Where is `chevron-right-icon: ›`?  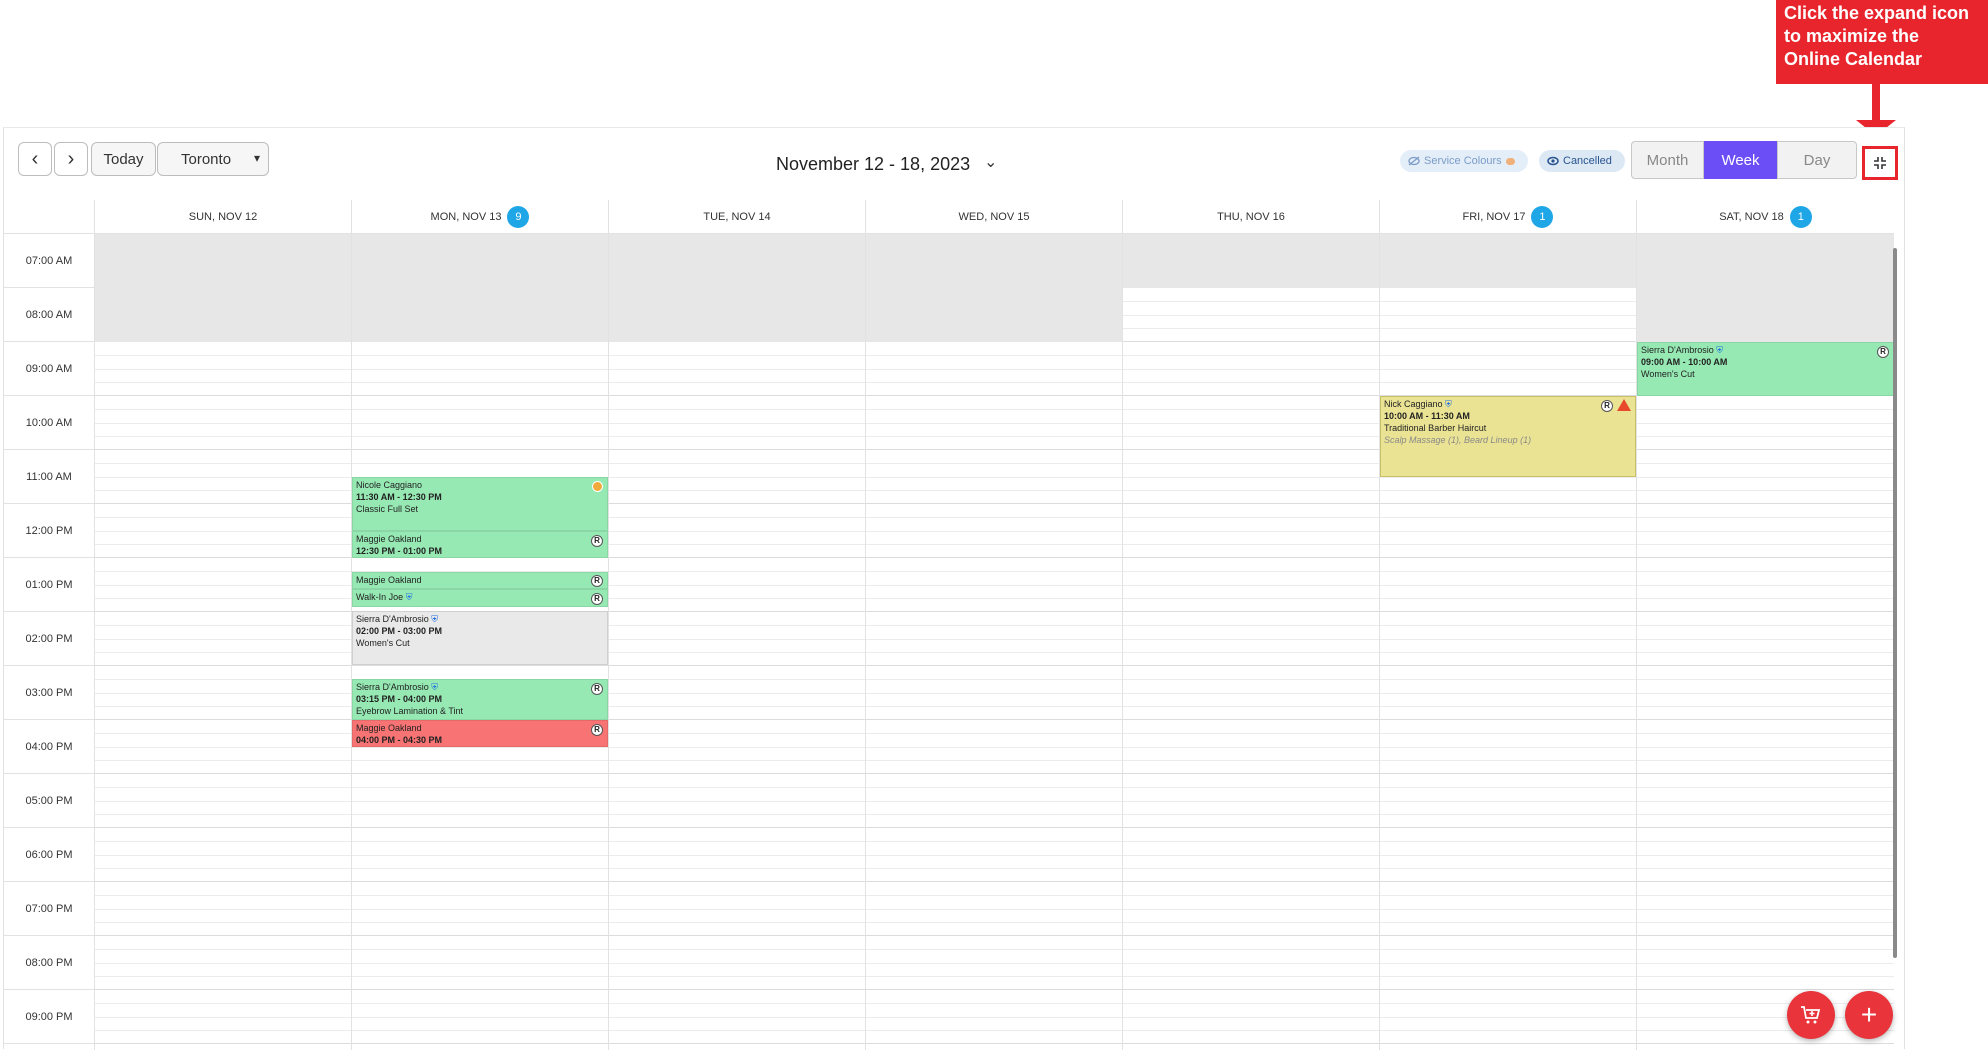 chevron-right-icon: › is located at coordinates (71, 158).